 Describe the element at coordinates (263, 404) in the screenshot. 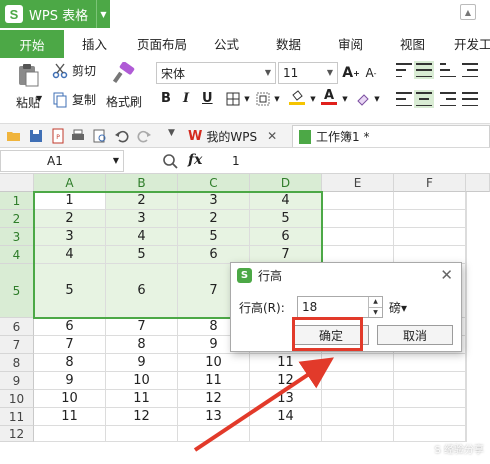

I see `annotation-arrow` at that location.